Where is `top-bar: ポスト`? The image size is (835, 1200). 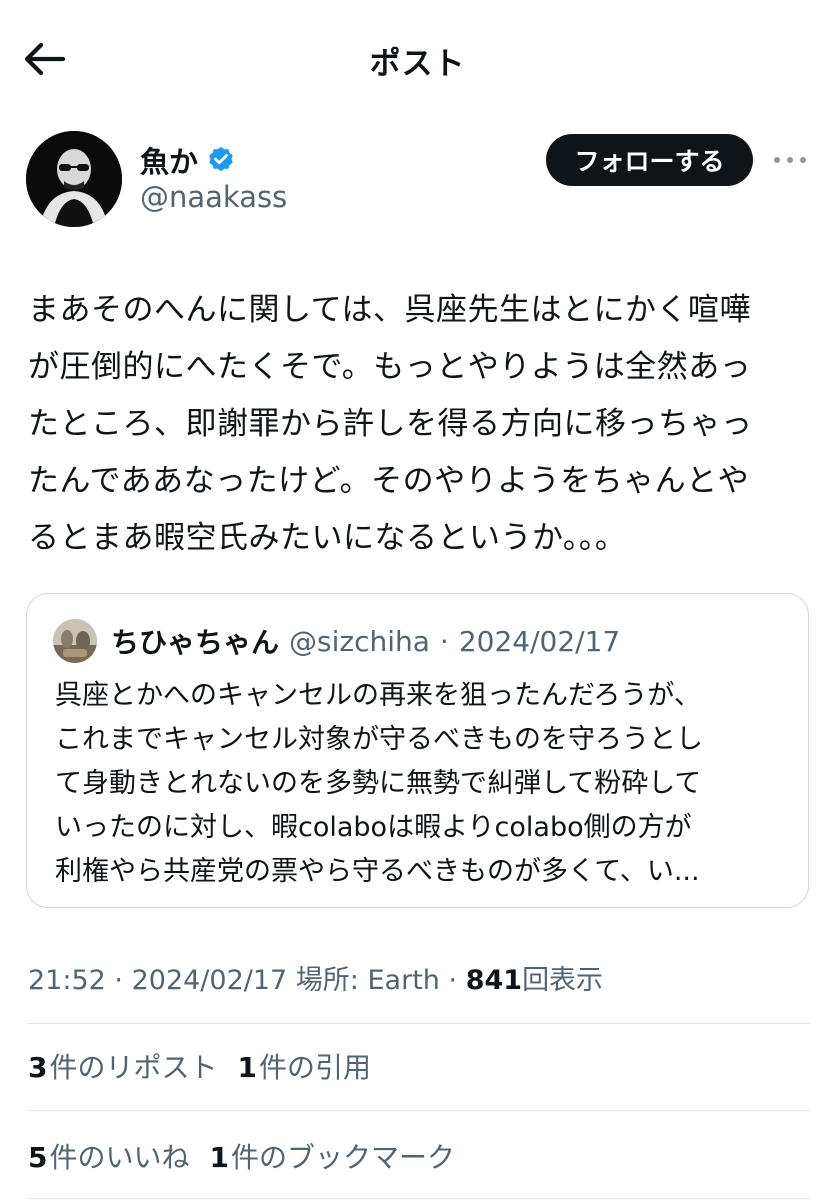 top-bar: ポスト is located at coordinates (417, 59).